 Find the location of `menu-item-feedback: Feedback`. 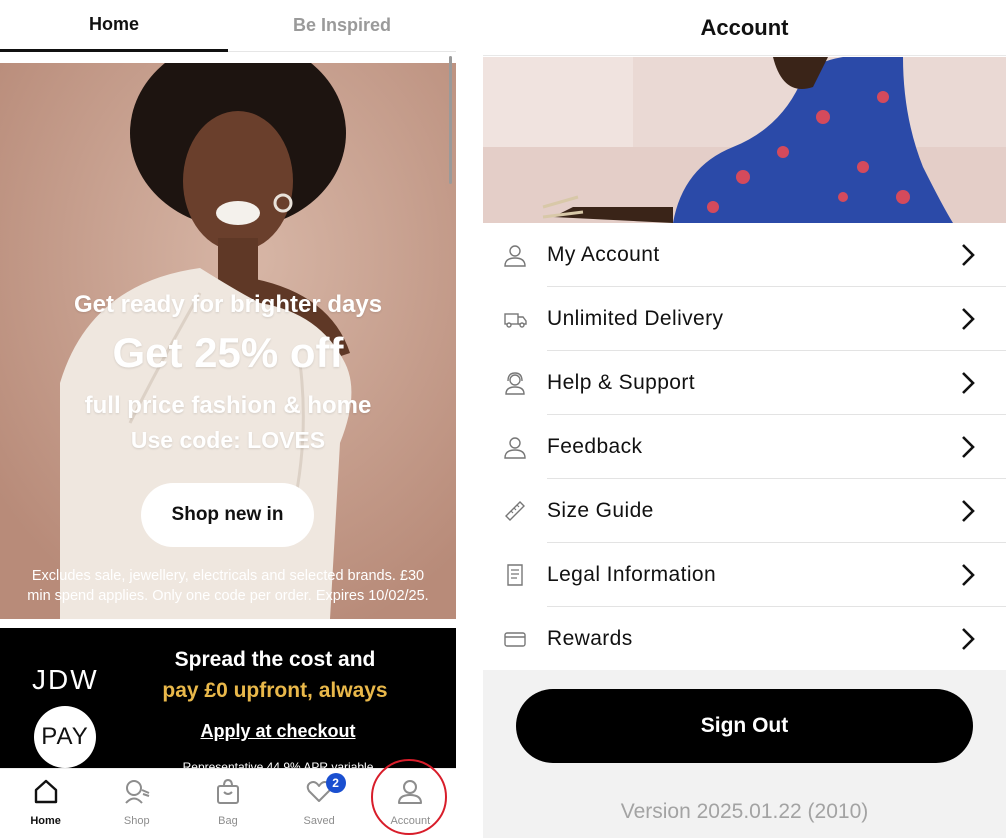

menu-item-feedback: Feedback is located at coordinates (744, 447).